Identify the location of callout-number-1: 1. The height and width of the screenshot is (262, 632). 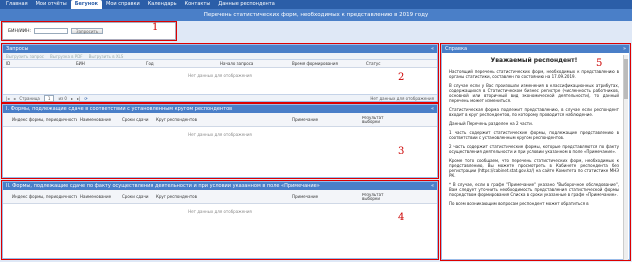
(155, 27).